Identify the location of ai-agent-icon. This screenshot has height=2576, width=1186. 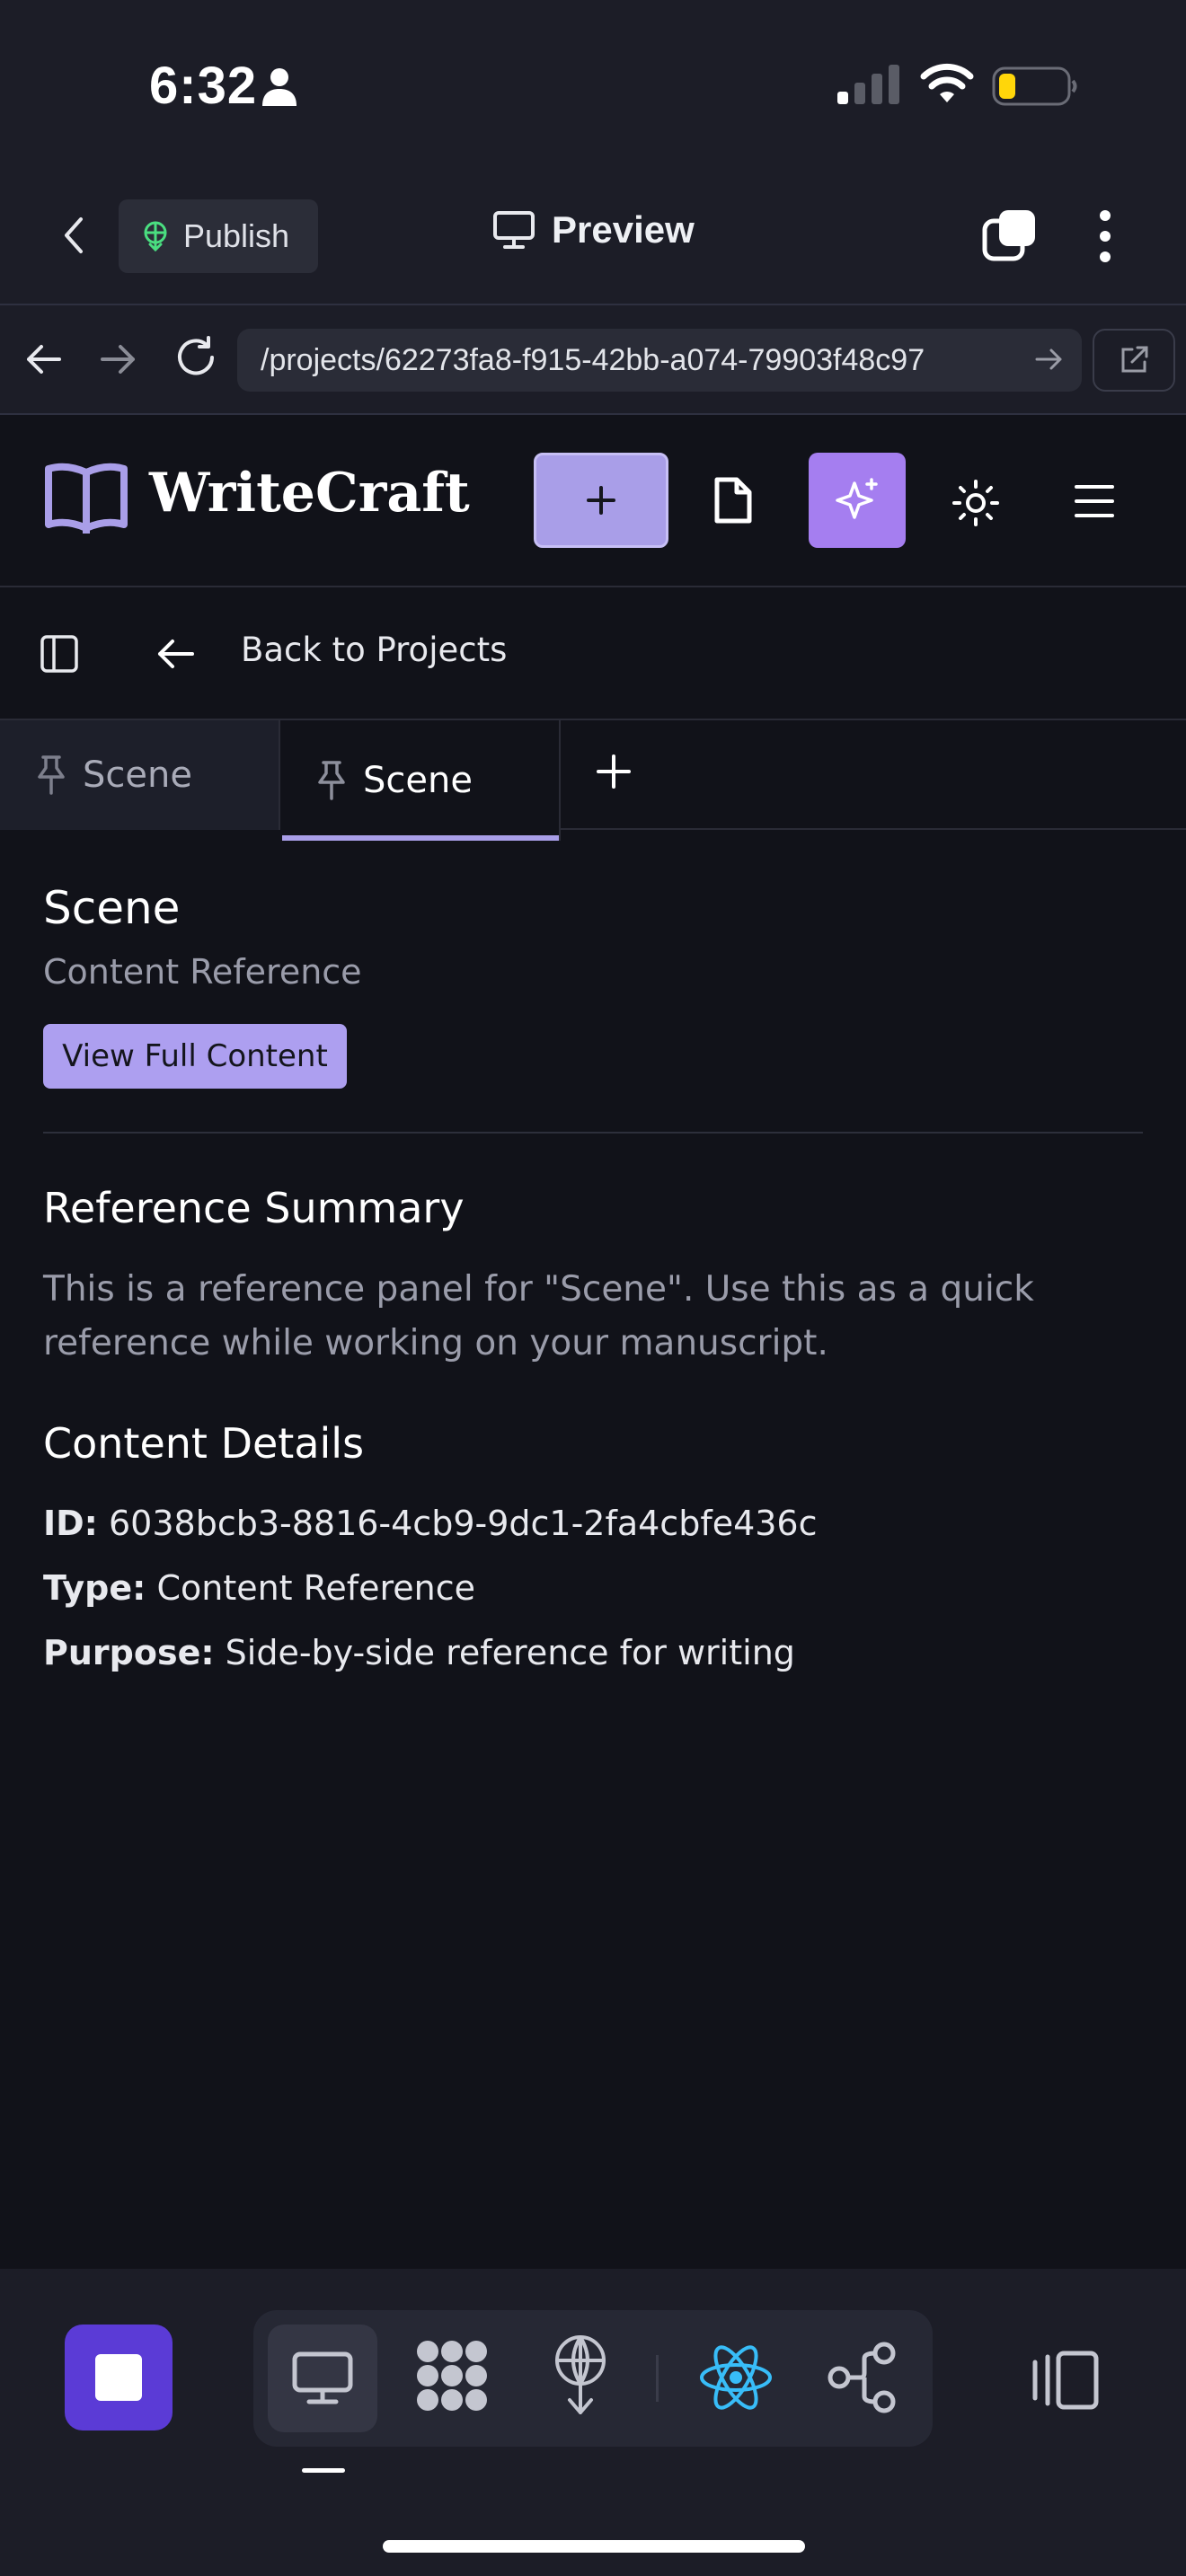
(452, 2375).